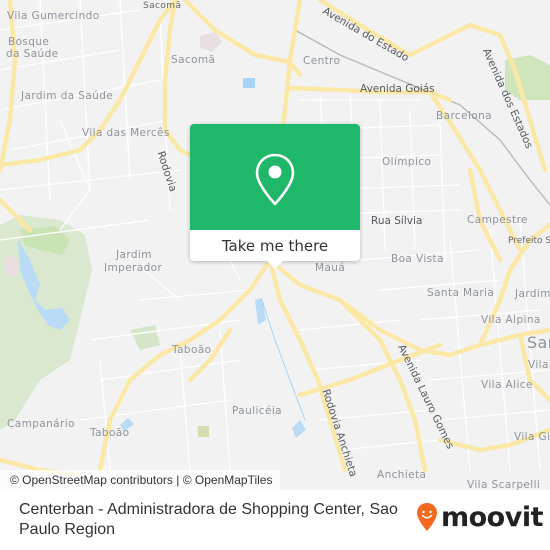  I want to click on map-label-barcelona: Barcelona, so click(464, 116).